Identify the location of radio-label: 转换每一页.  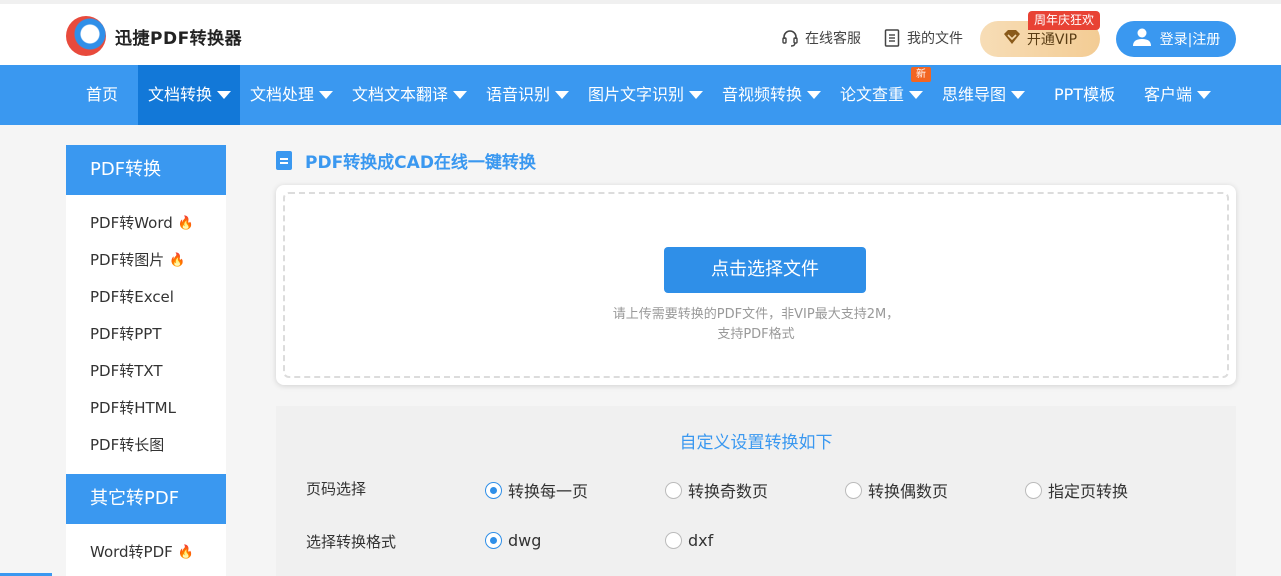
(548, 491).